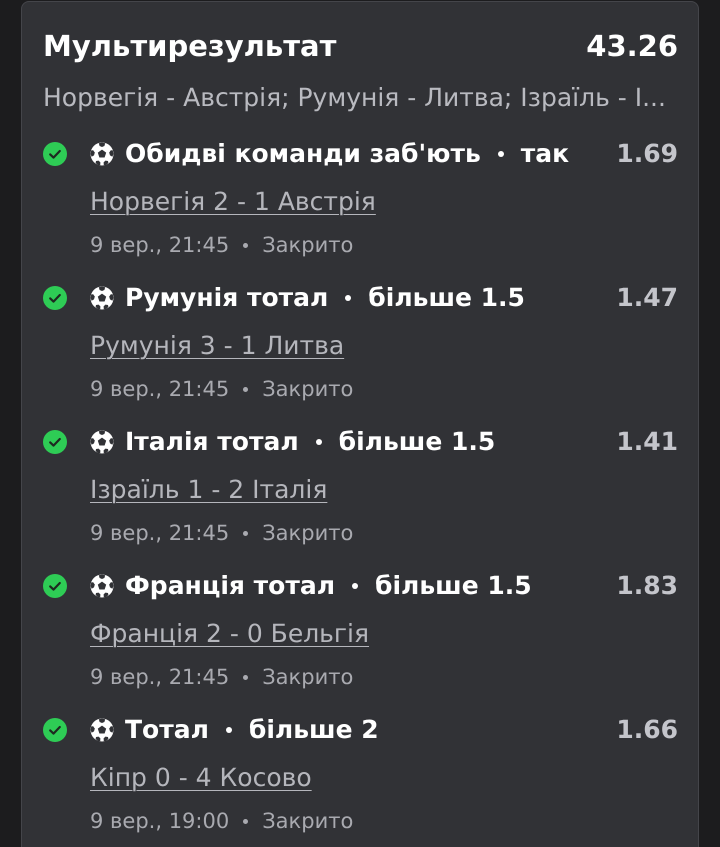  What do you see at coordinates (313, 730) in the screenshot?
I see `selection-name: більше 2` at bounding box center [313, 730].